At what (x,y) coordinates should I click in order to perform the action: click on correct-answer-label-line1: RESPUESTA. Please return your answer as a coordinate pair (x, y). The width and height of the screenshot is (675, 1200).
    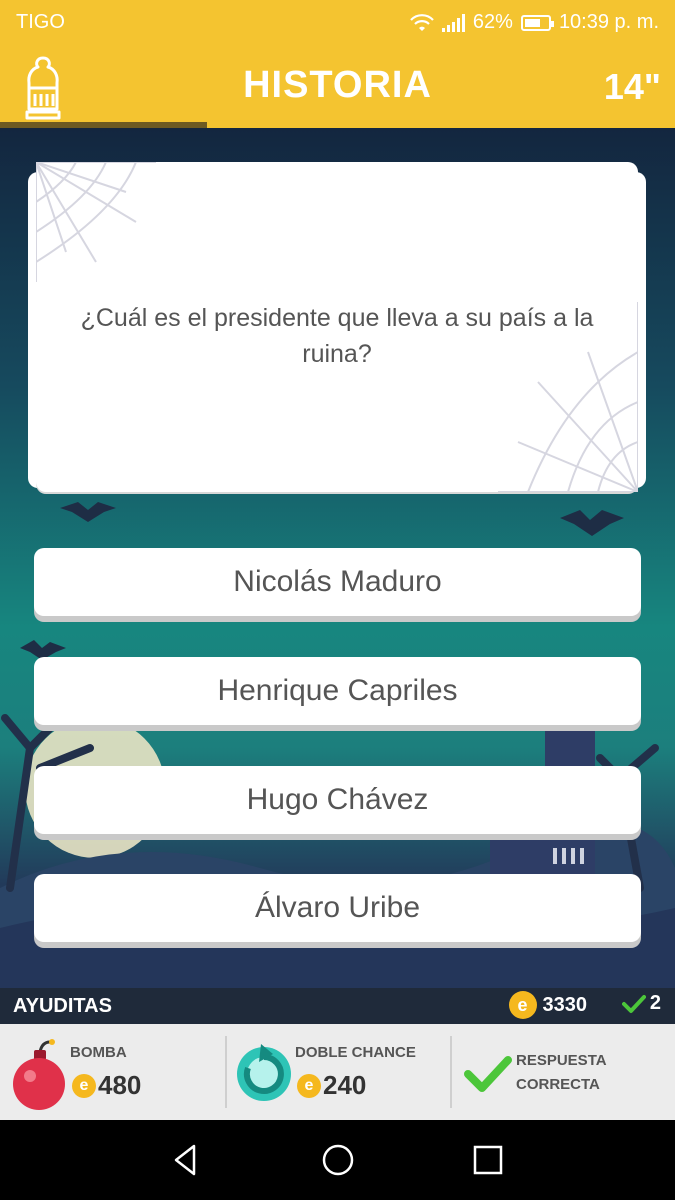
    Looking at the image, I should click on (561, 1060).